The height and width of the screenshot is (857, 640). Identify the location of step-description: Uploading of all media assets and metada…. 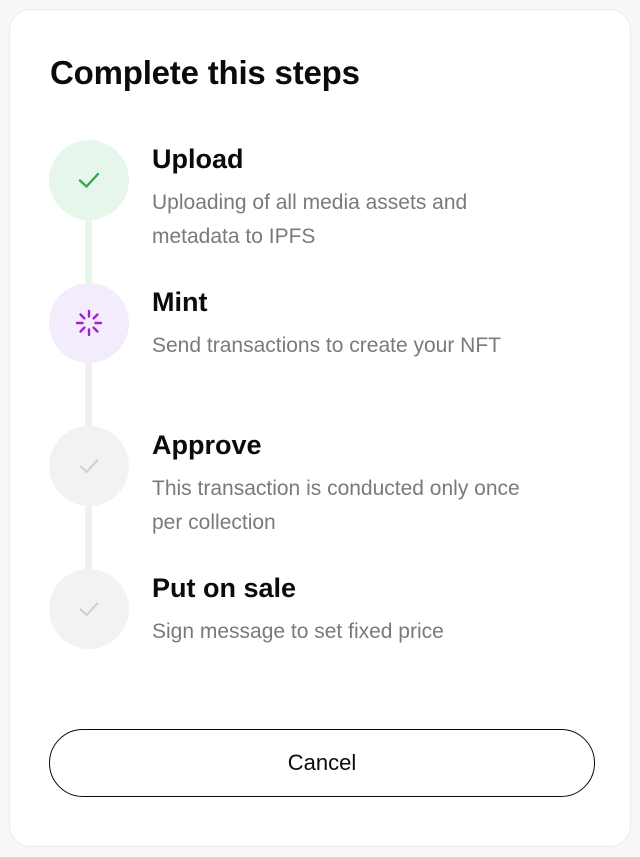
(310, 219).